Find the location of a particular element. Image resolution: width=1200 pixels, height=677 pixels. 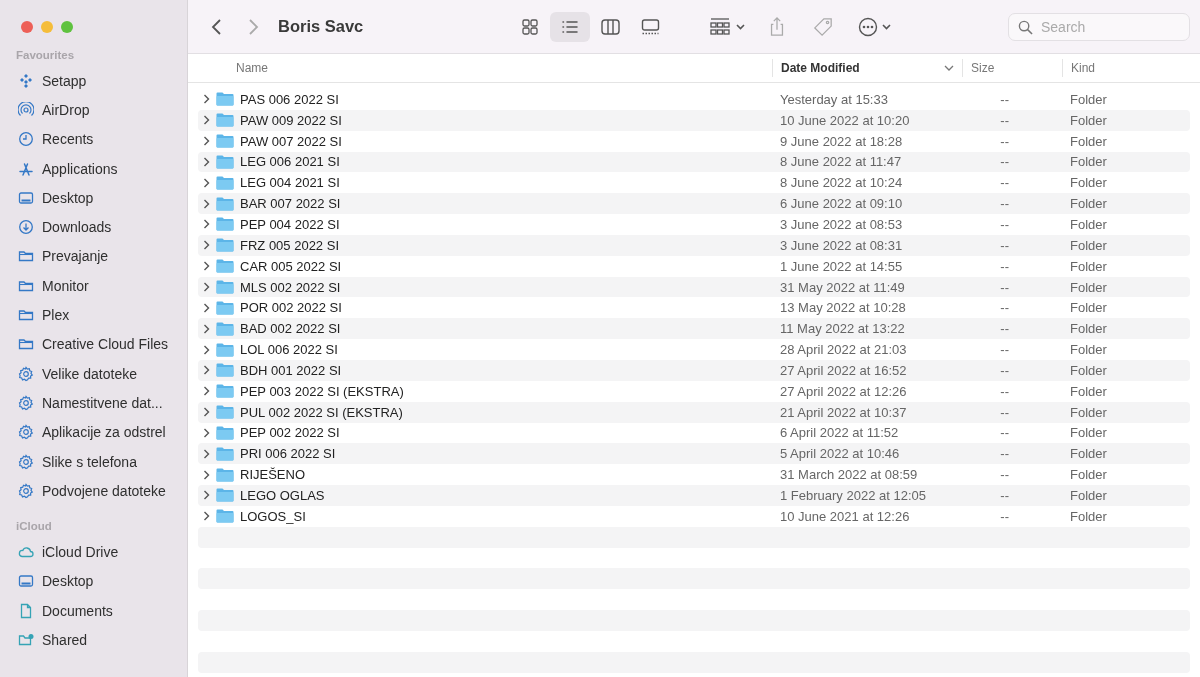

file-row: FRZ 005 2022 SI 3 June 2022 at 08:31 -- Folder is located at coordinates (694, 245).